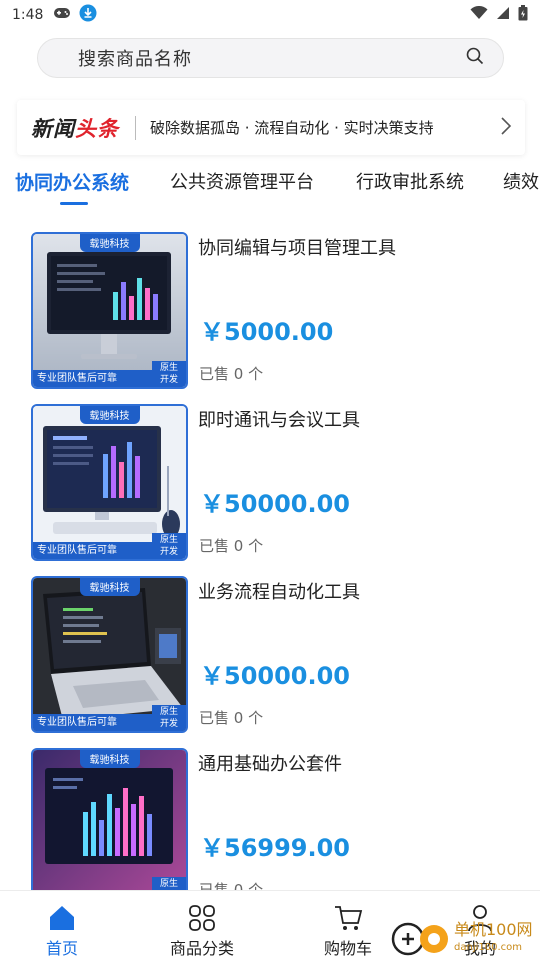 This screenshot has width=540, height=963. What do you see at coordinates (242, 181) in the screenshot?
I see `tab-public-resource: 公共资源管理平台` at bounding box center [242, 181].